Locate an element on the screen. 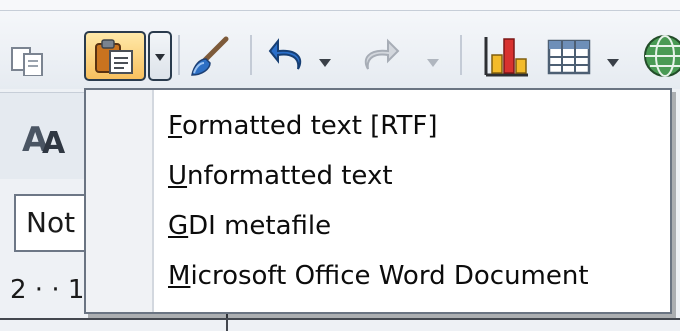  menu-accelerator: G is located at coordinates (178, 226).